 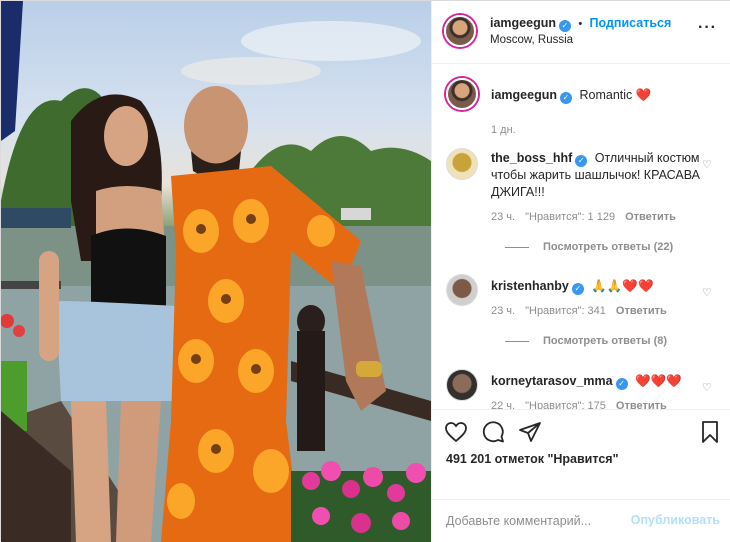 I want to click on add-comment-bar: Добавьте комментарий... Опубликовать, so click(x=581, y=520).